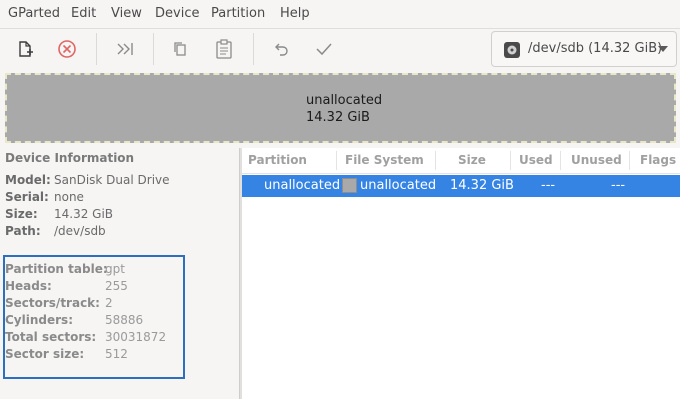 This screenshot has height=399, width=680. Describe the element at coordinates (45, 354) in the screenshot. I see `geo-key: Sector size:` at that location.